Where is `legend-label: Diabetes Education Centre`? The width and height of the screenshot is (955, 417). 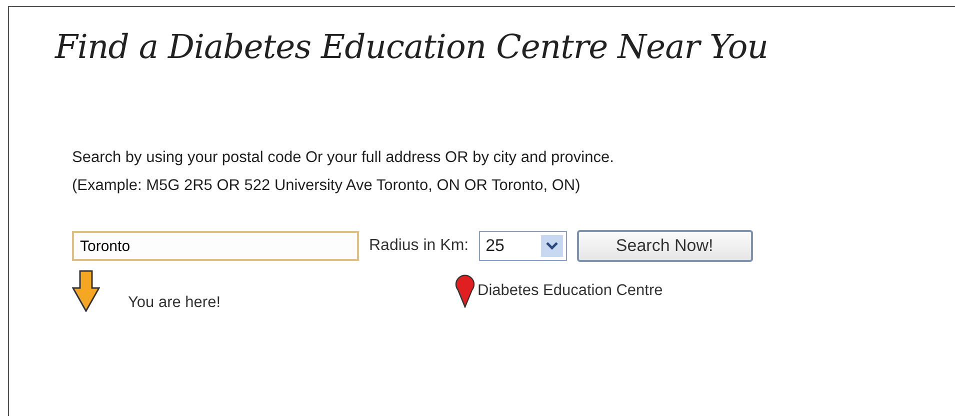
legend-label: Diabetes Education Centre is located at coordinates (570, 291).